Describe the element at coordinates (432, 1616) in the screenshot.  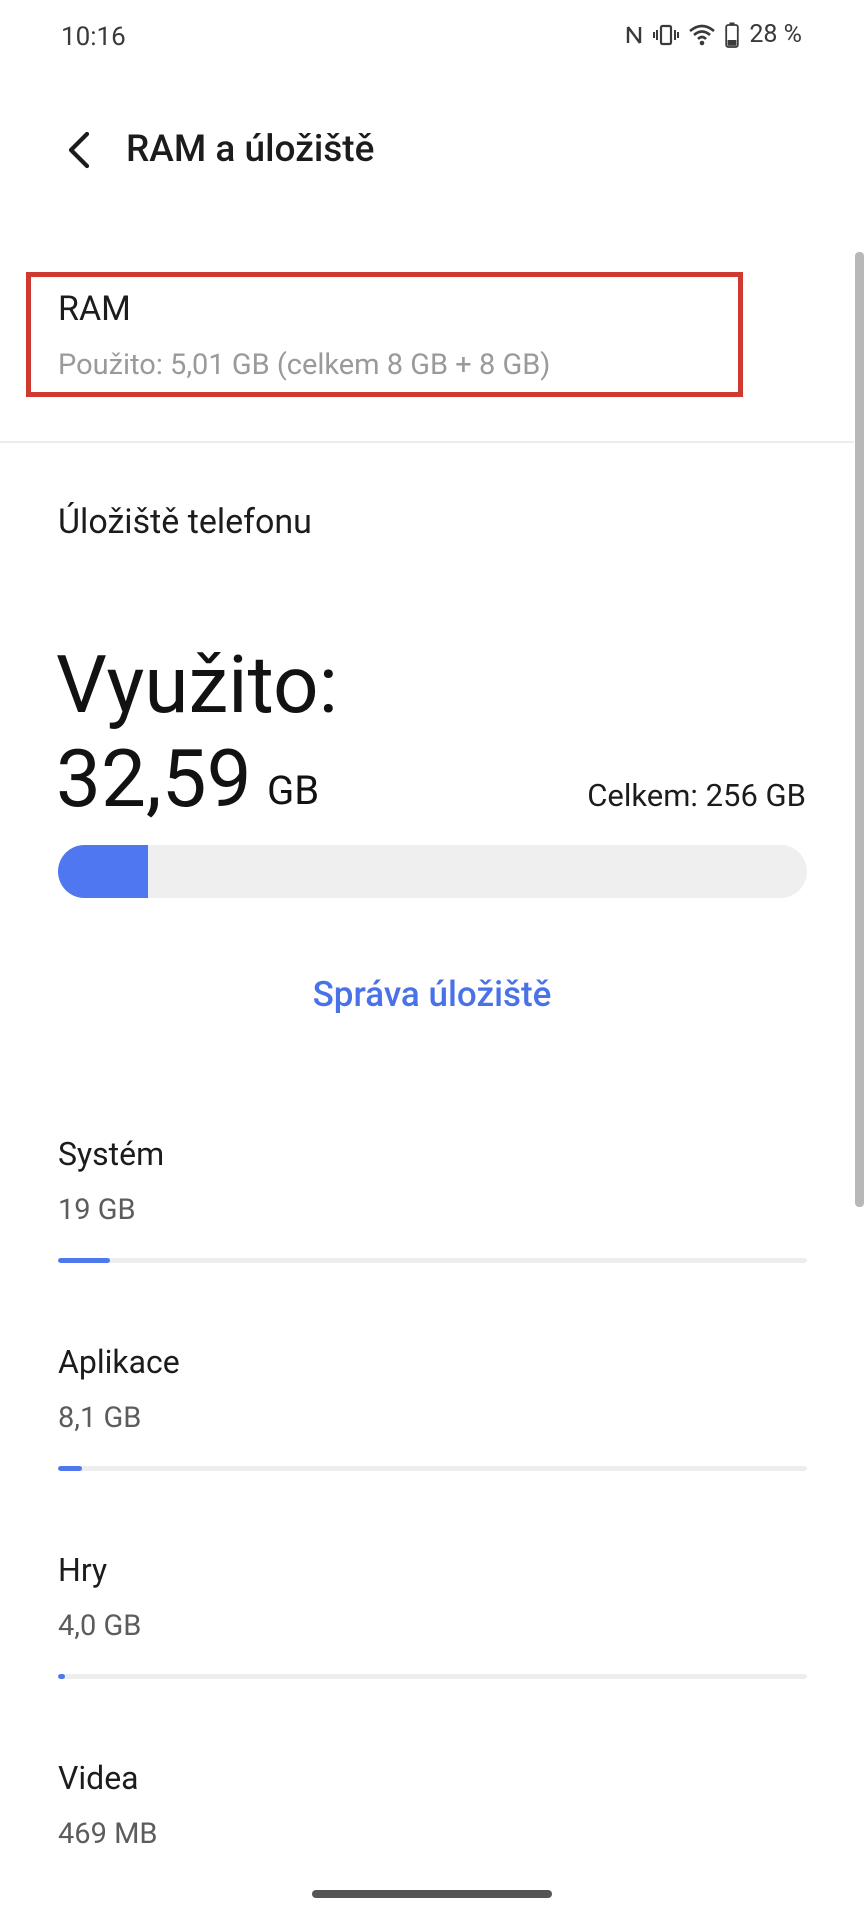
I see `category-item-games: Hry 4,0 GB` at that location.